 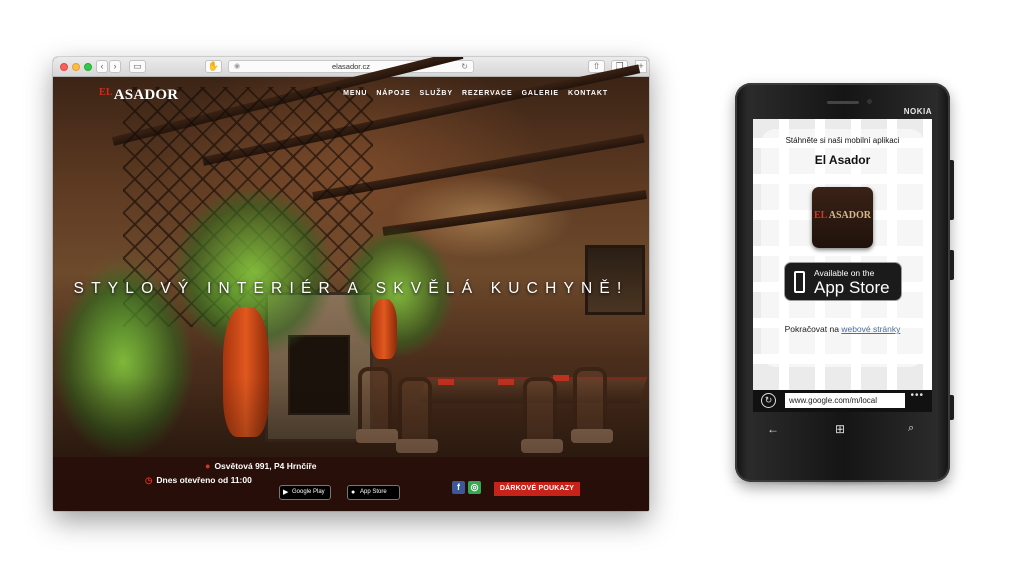 What do you see at coordinates (799, 282) in the screenshot?
I see `phone-glyph-icon` at bounding box center [799, 282].